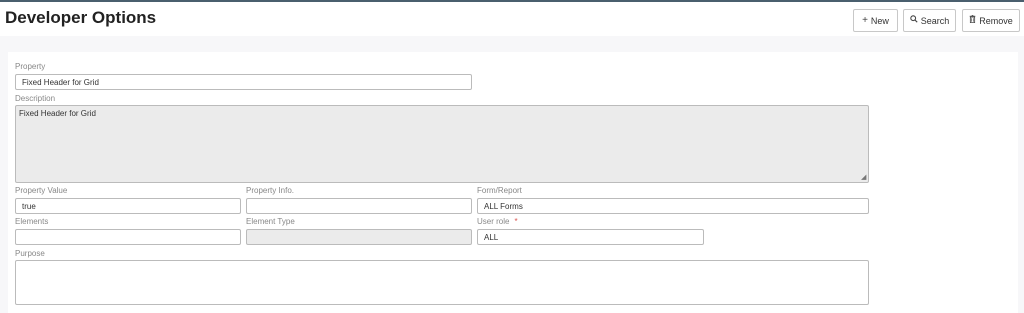 This screenshot has width=1024, height=313. I want to click on form-report-field: ALL Forms, so click(673, 206).